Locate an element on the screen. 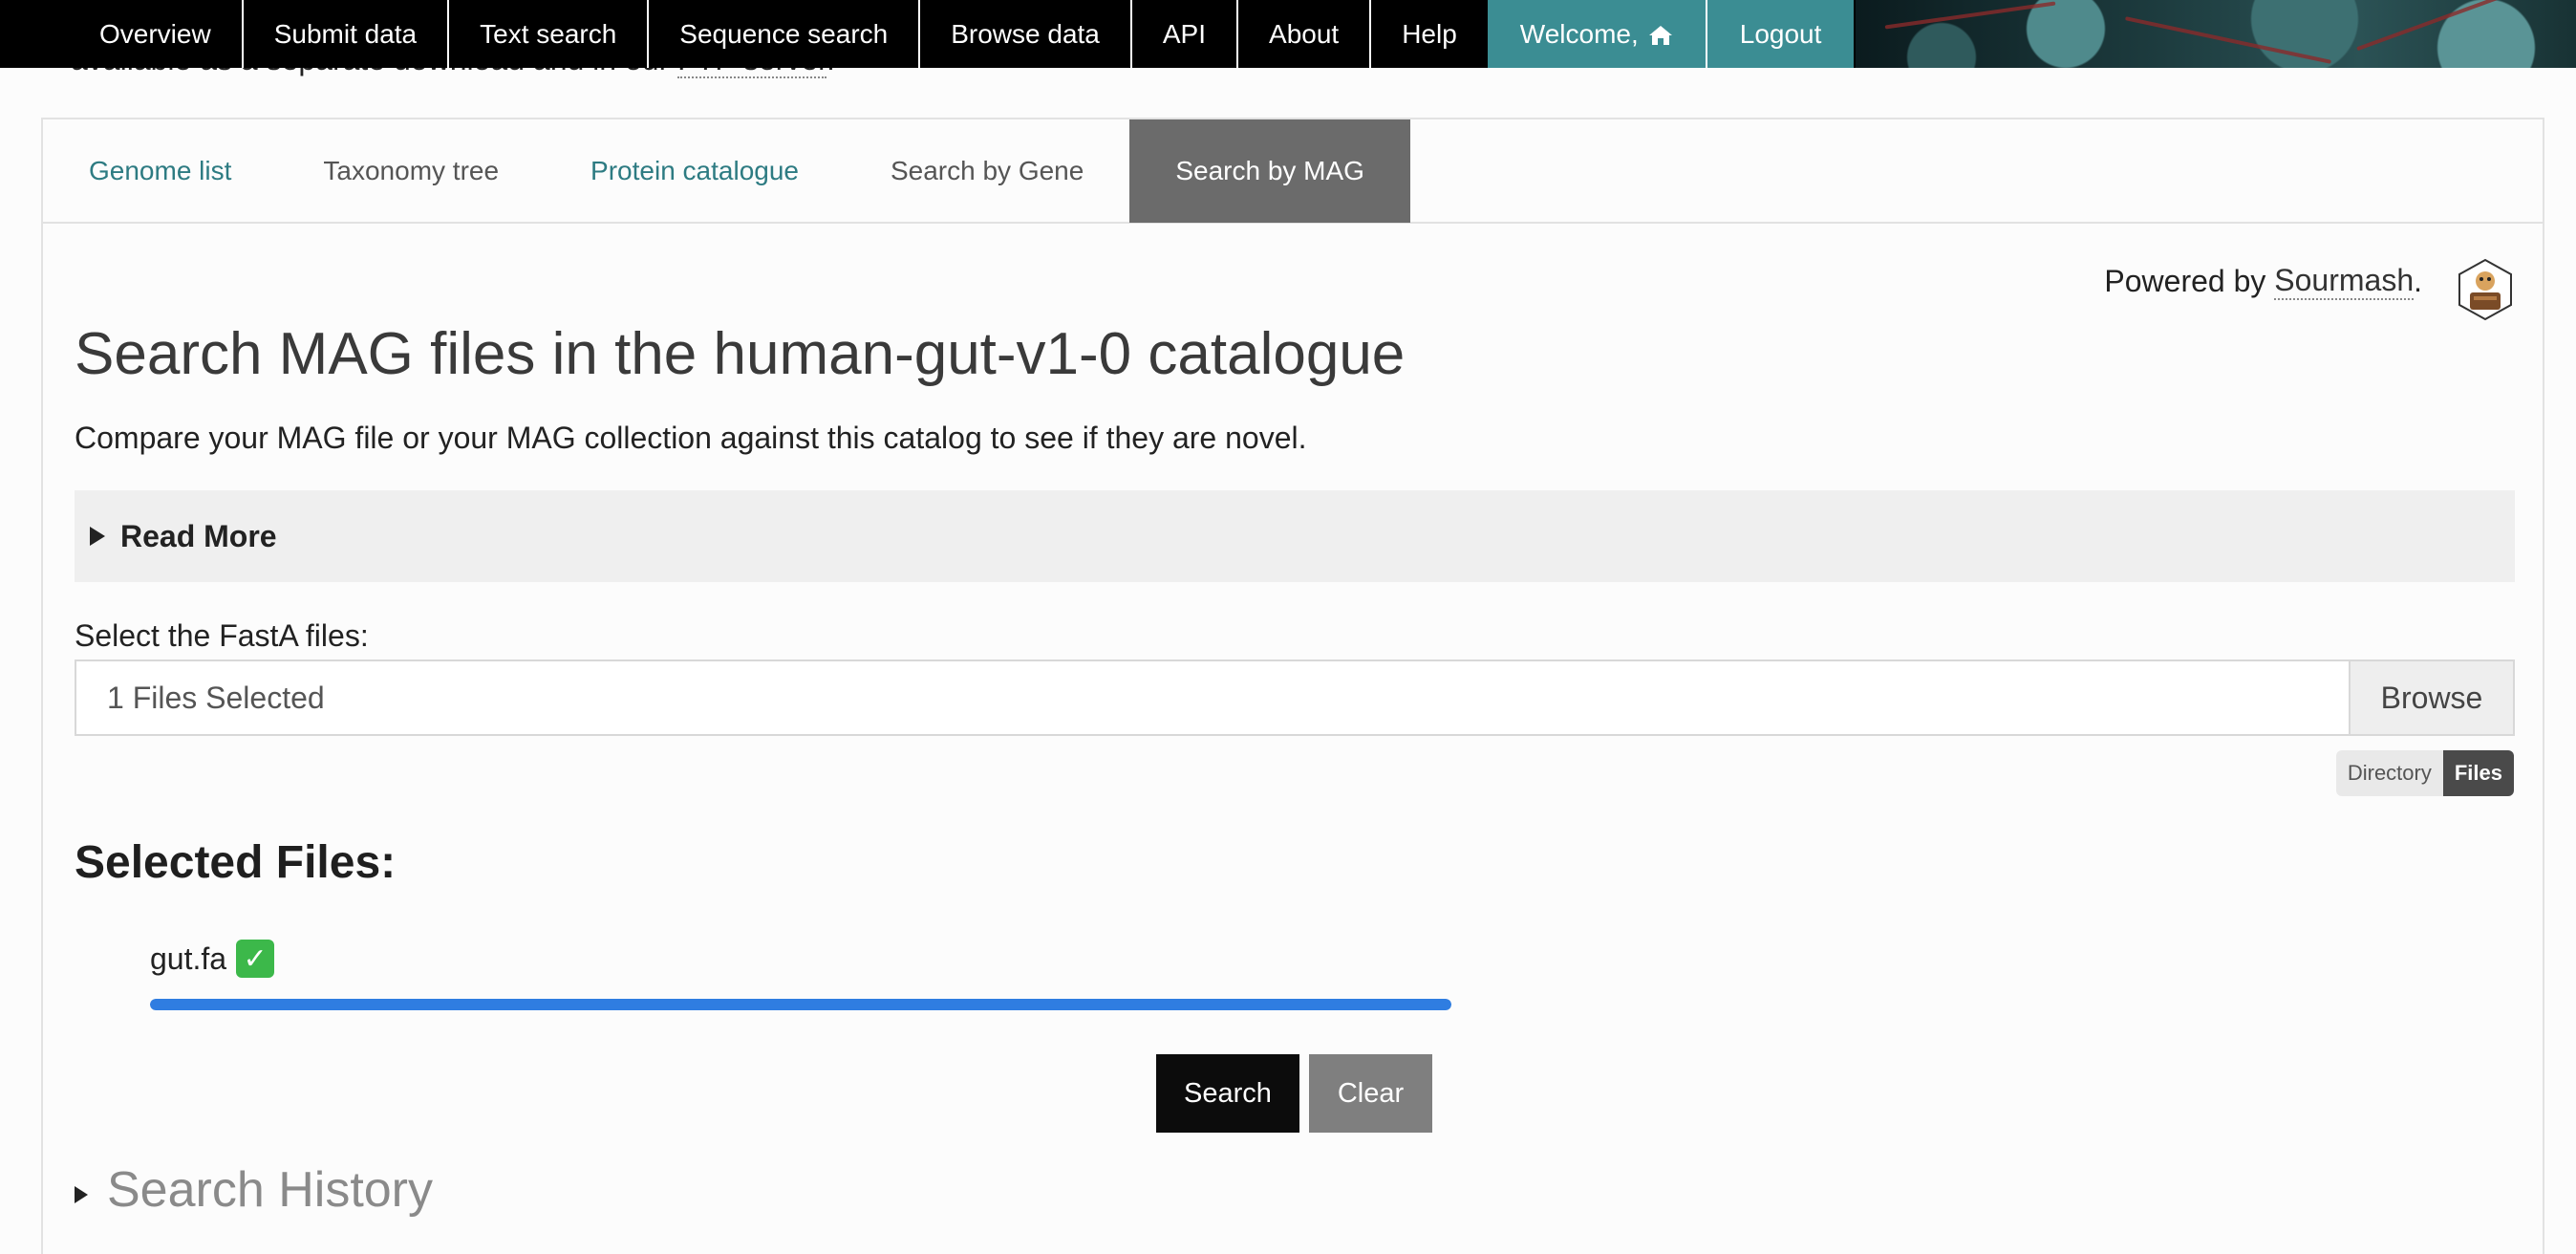  tab-taxonomy-tree: Taxonomy tree is located at coordinates (411, 171).